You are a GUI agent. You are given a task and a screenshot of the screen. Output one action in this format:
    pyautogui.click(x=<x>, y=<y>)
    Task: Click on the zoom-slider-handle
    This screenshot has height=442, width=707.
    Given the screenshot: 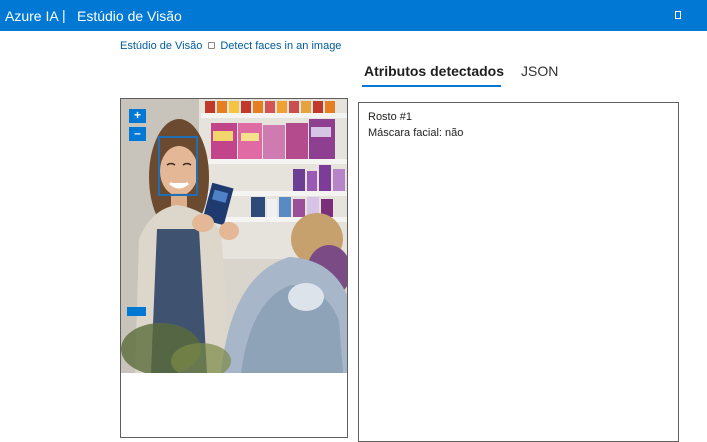 What is the action you would take?
    pyautogui.click(x=136, y=311)
    